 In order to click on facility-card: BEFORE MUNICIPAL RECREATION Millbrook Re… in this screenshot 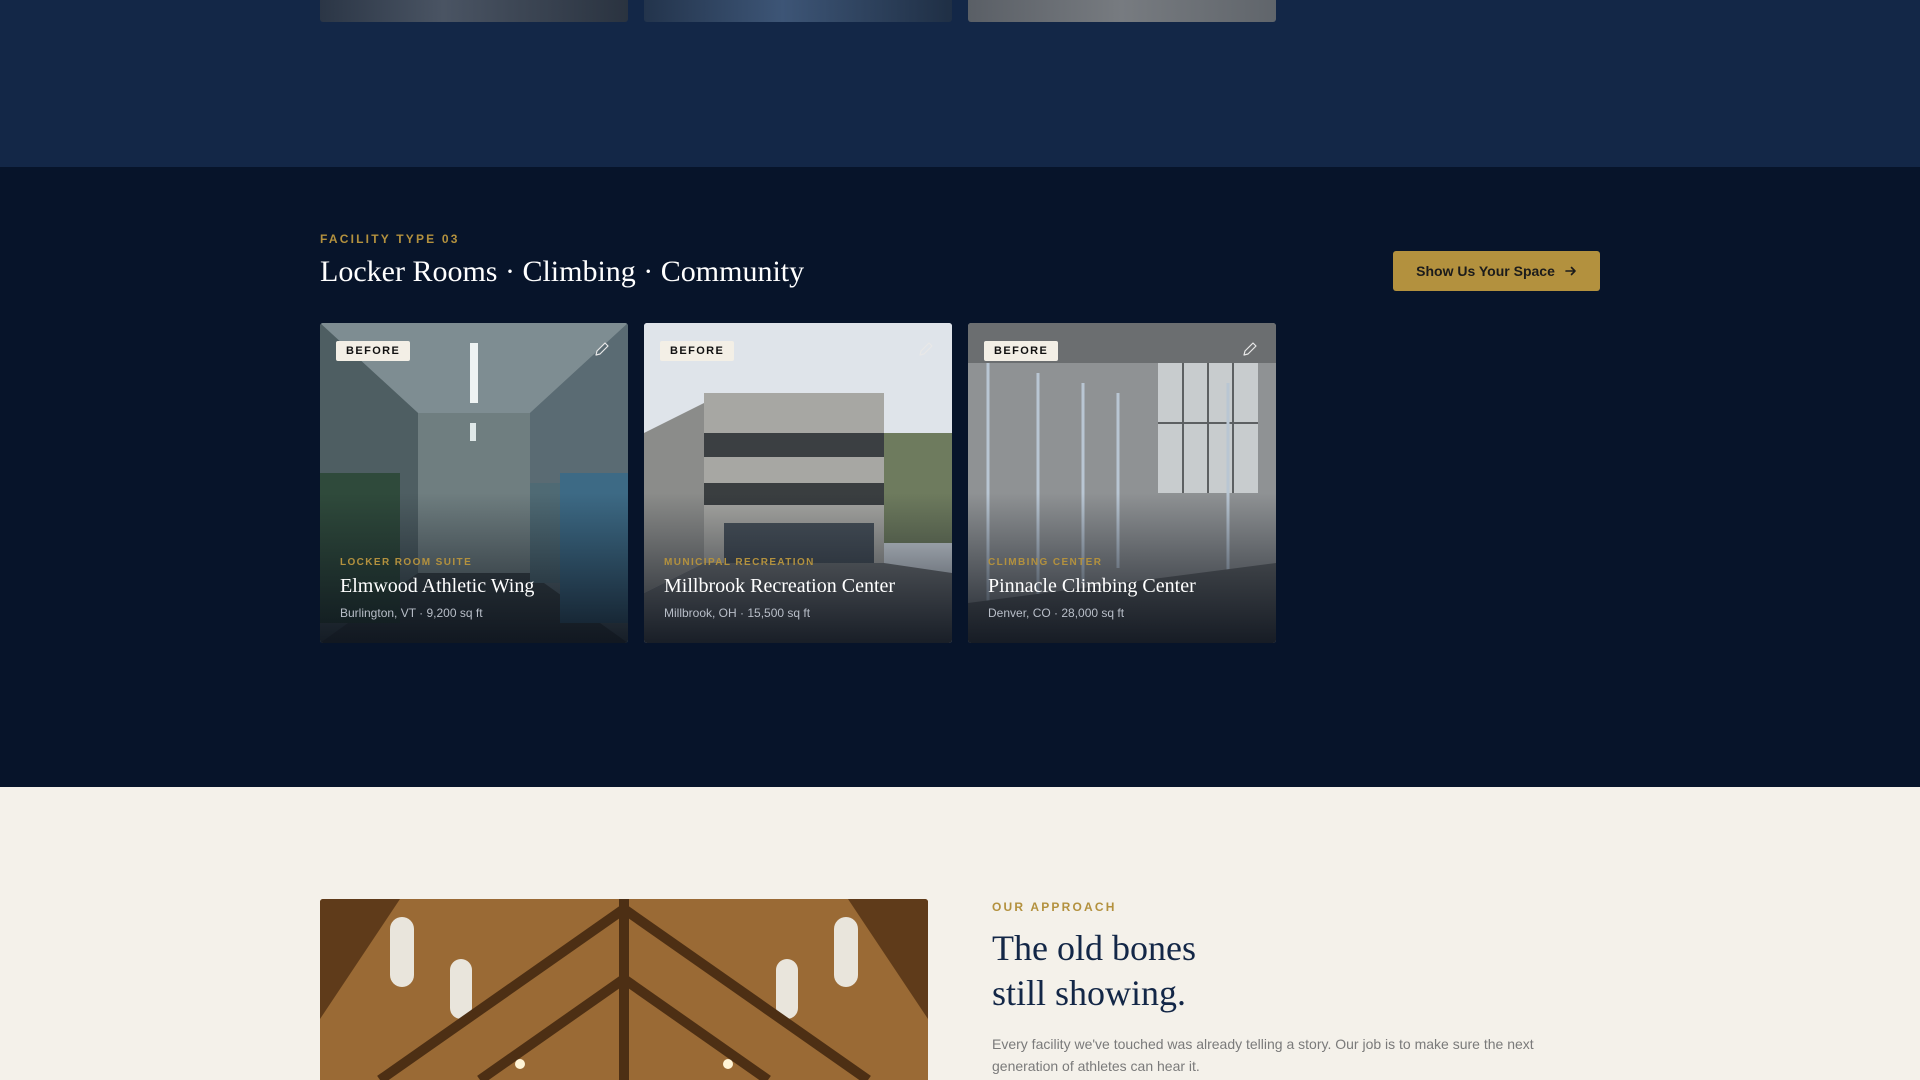, I will do `click(798, 483)`.